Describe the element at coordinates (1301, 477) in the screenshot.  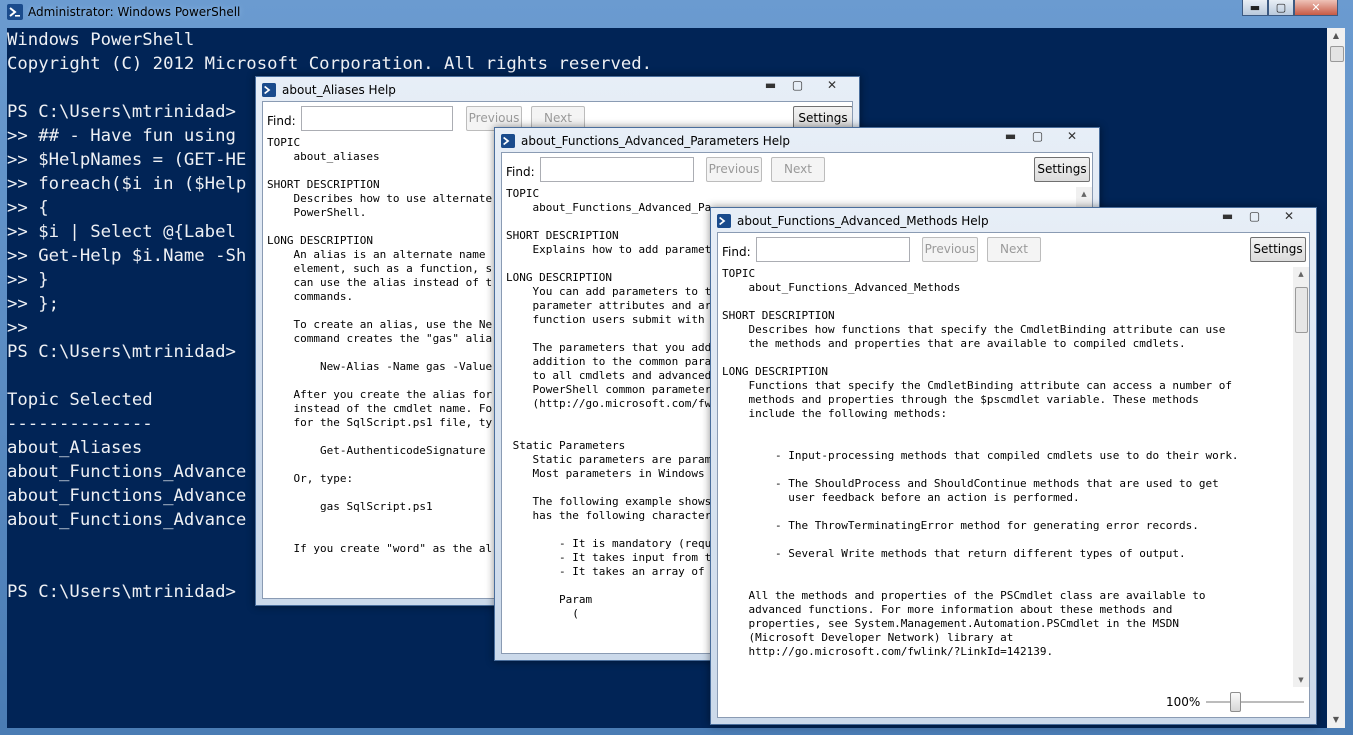
I see `help-scrollbar: ▲ ▼` at that location.